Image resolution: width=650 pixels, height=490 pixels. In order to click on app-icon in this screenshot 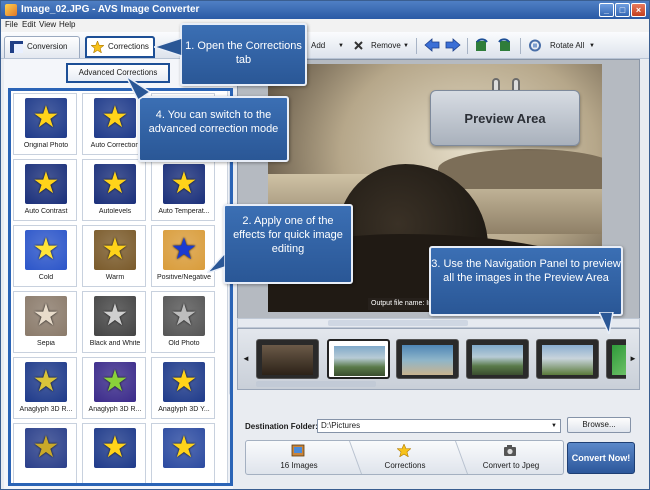, I will do `click(11, 10)`.